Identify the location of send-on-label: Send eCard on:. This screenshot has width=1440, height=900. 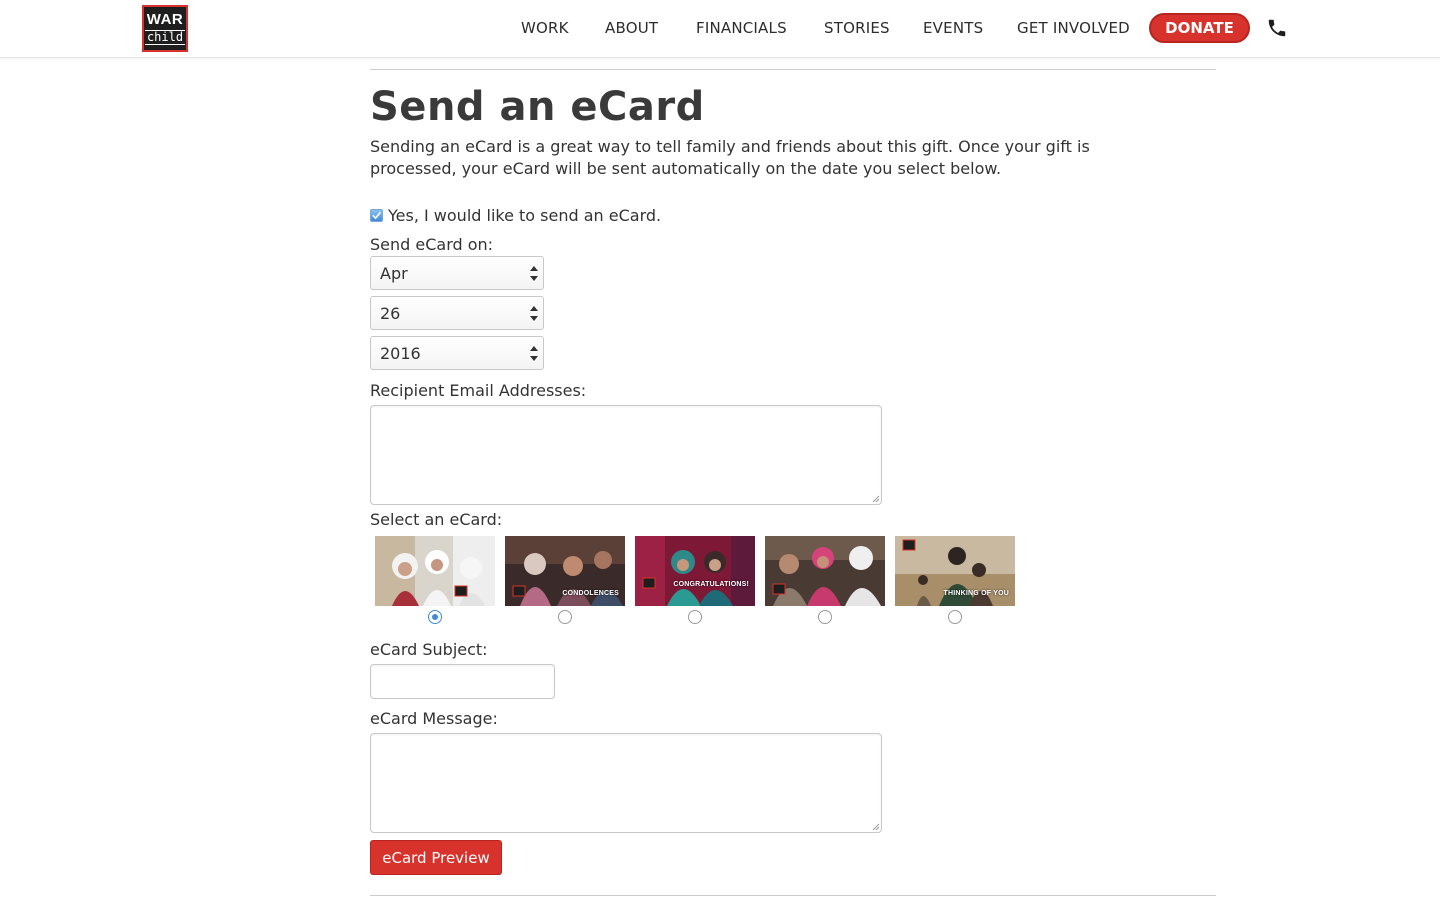
(432, 244).